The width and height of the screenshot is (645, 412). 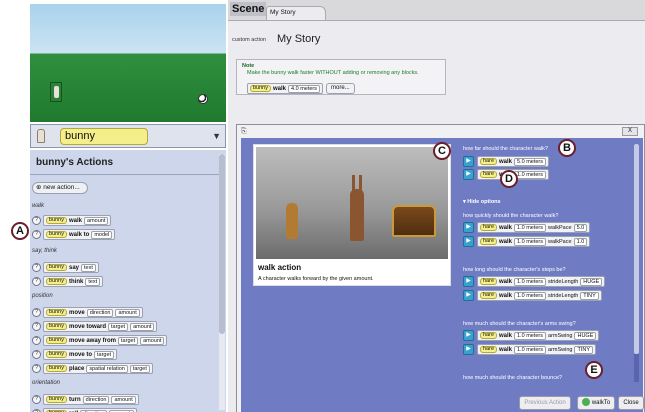 I want to click on action-tile: bunny turn direction amount, so click(x=91, y=399).